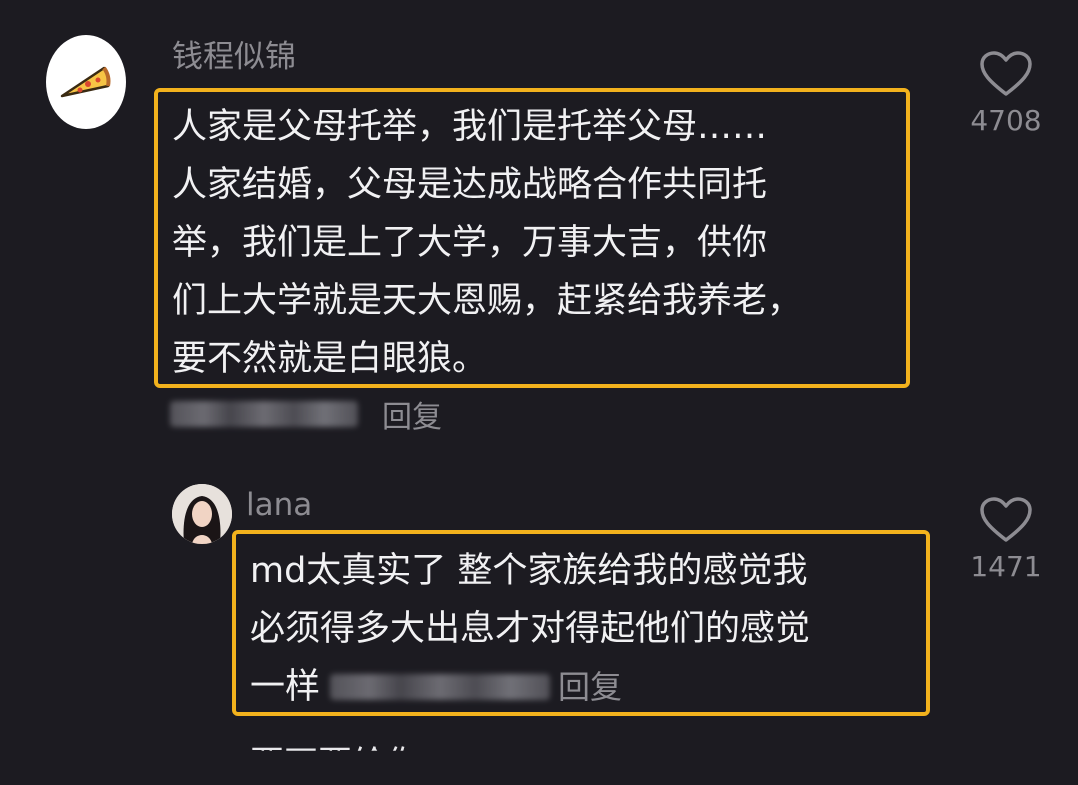 This screenshot has width=1078, height=785. What do you see at coordinates (470, 185) in the screenshot?
I see `comment-line: 人家结婚，父母是达成战略合作共同托` at bounding box center [470, 185].